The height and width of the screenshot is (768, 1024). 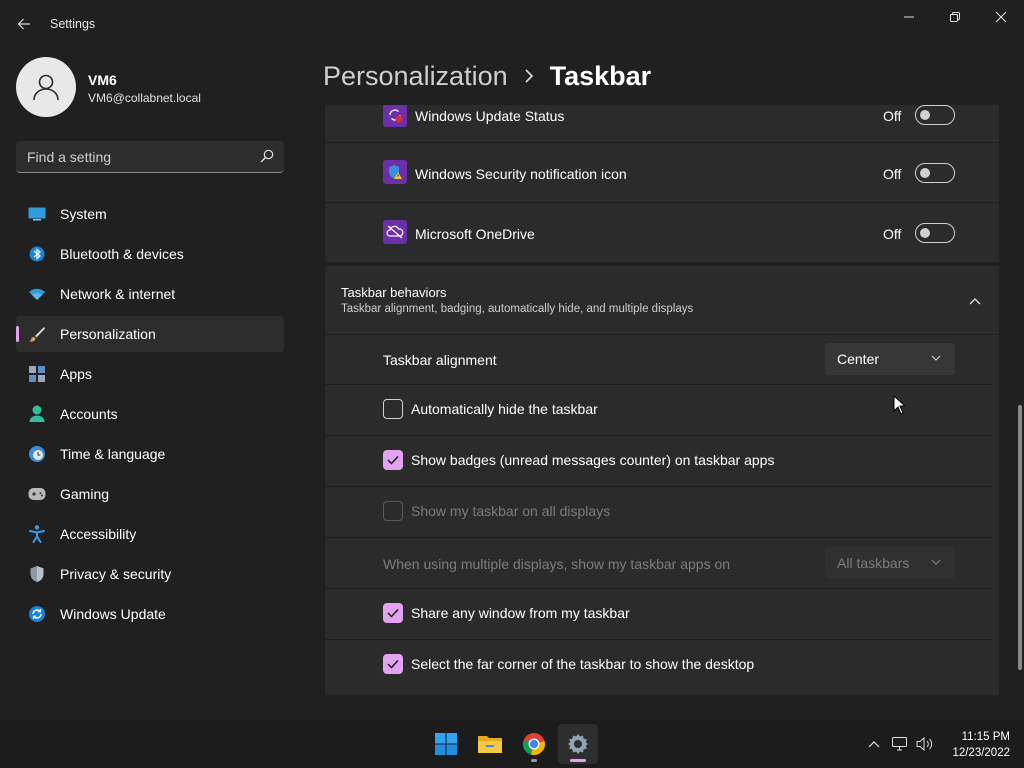 What do you see at coordinates (512, 744) in the screenshot?
I see `taskbar` at bounding box center [512, 744].